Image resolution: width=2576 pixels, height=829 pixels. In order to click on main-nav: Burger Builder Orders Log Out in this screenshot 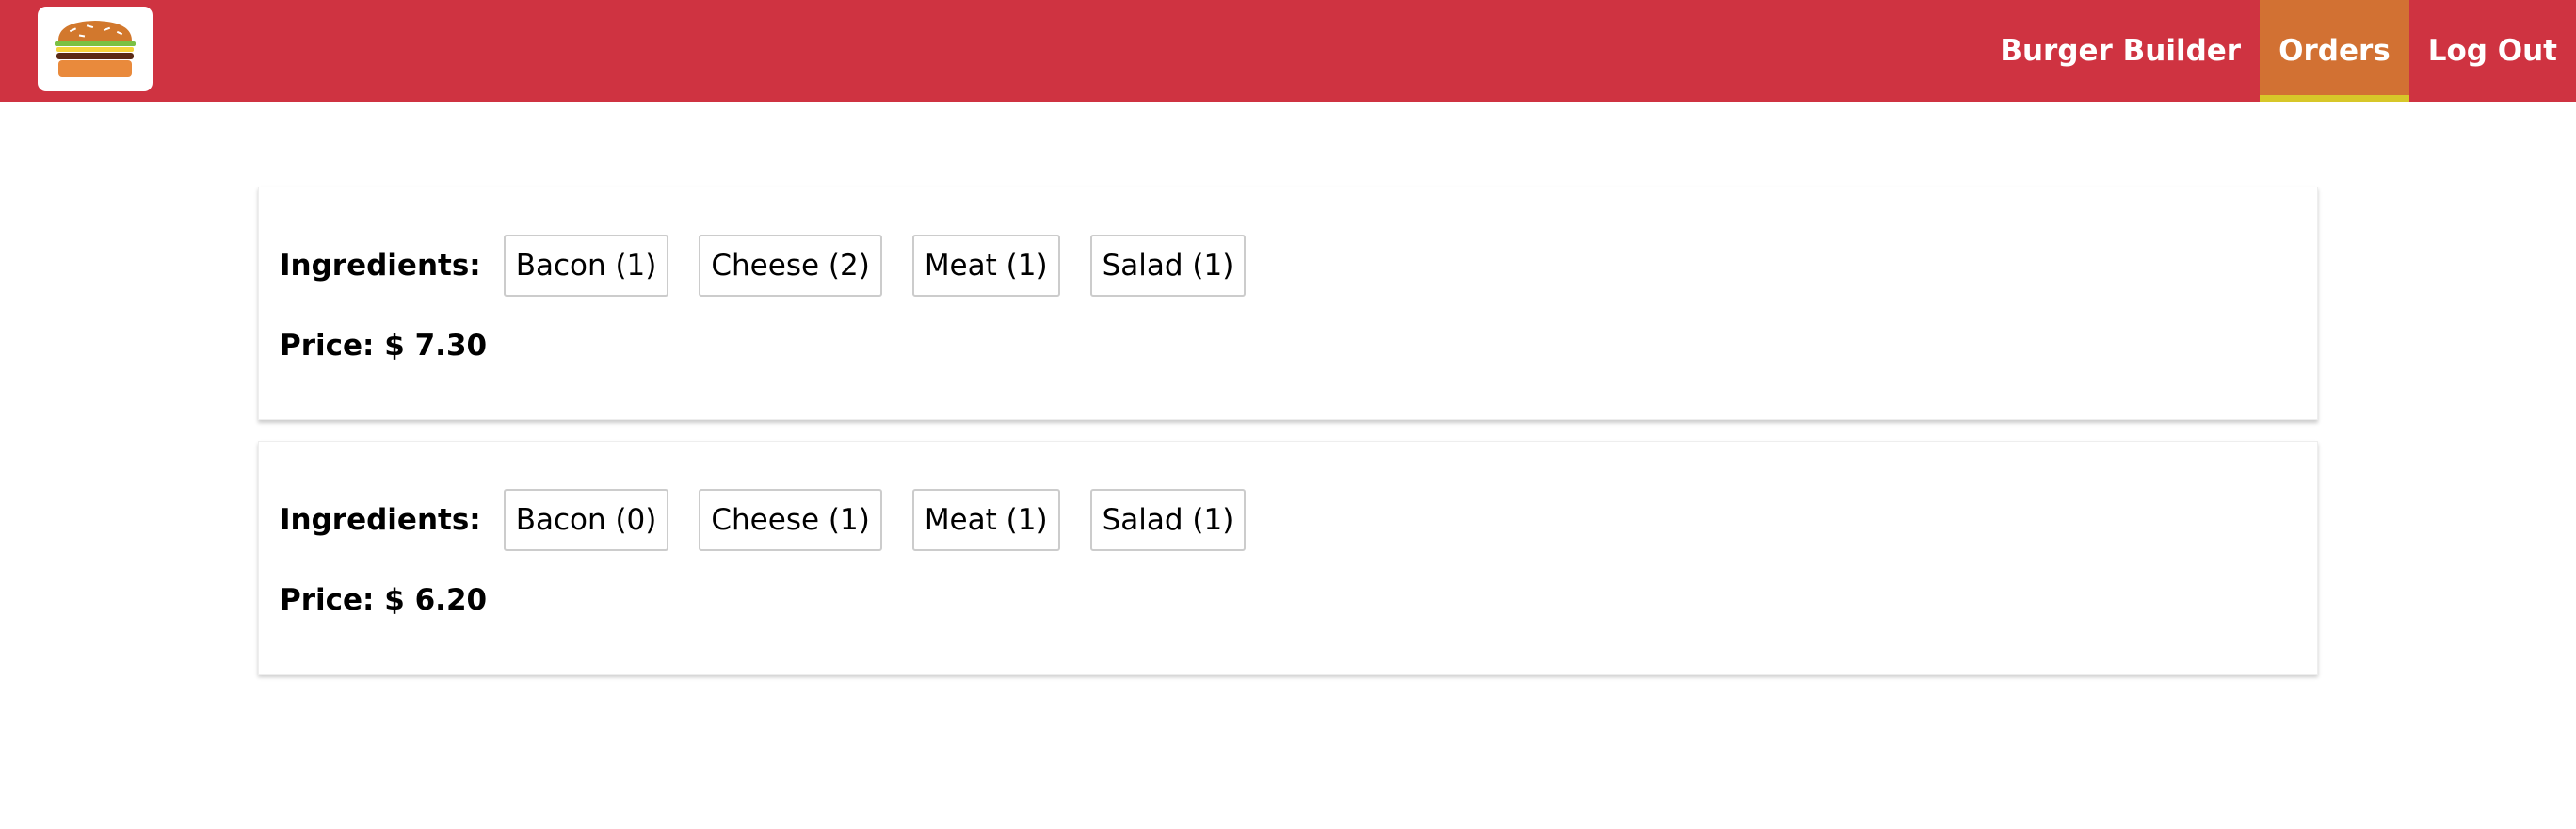, I will do `click(2278, 51)`.